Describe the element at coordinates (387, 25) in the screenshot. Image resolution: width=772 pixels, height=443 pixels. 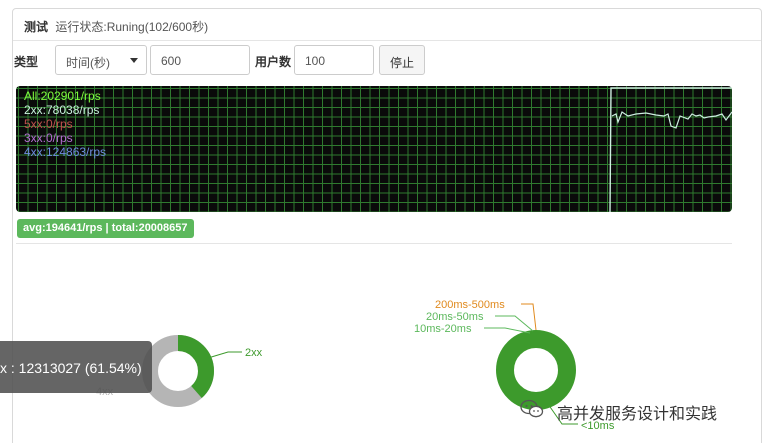
I see `panel-header: 测试 运行状态:Runing(102/600秒)` at that location.